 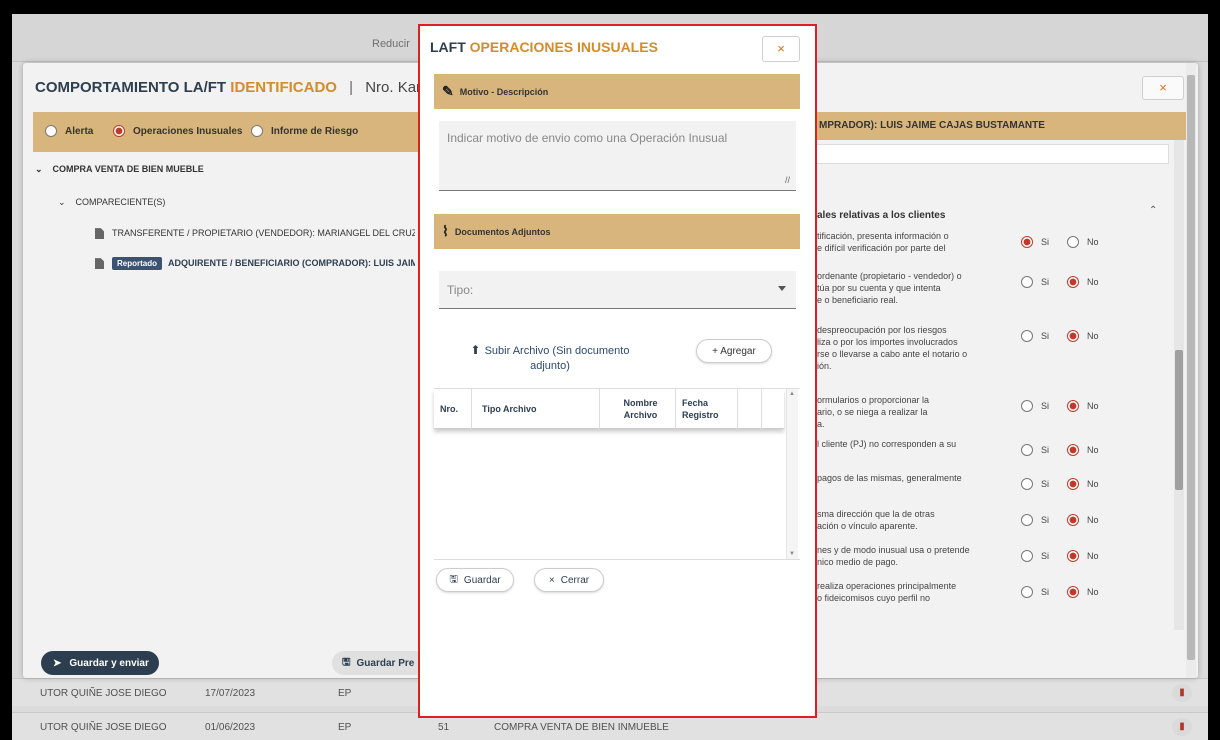 I want to click on tipo-select: Tipo:, so click(x=617, y=290).